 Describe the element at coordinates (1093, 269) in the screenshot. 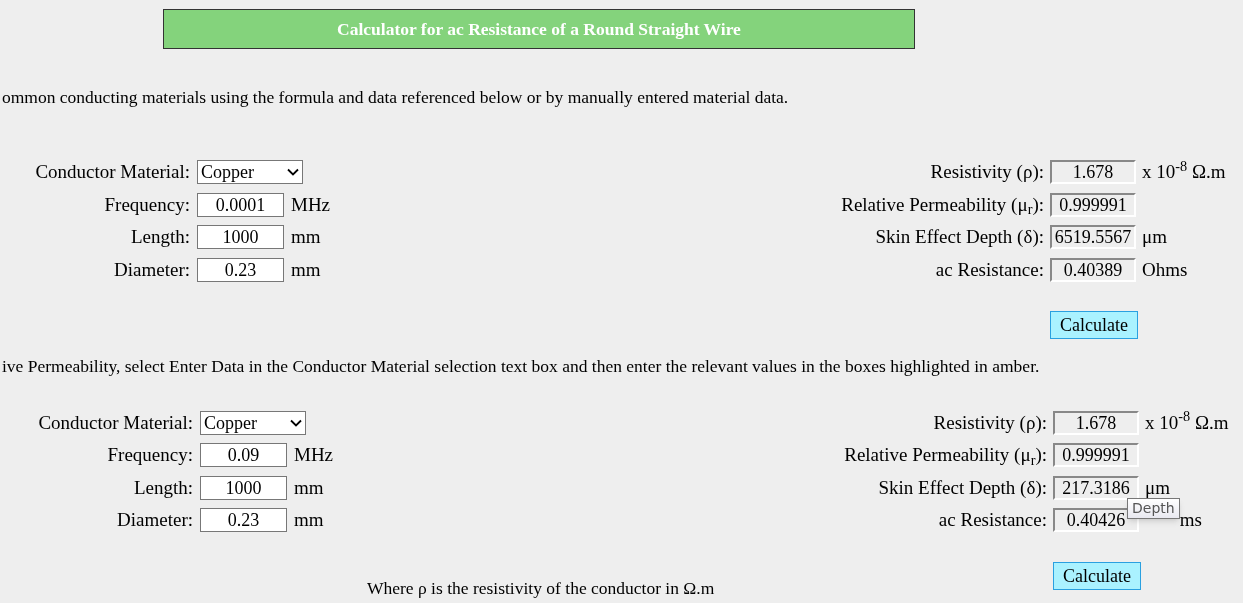

I see `output-field: 0.40389` at that location.